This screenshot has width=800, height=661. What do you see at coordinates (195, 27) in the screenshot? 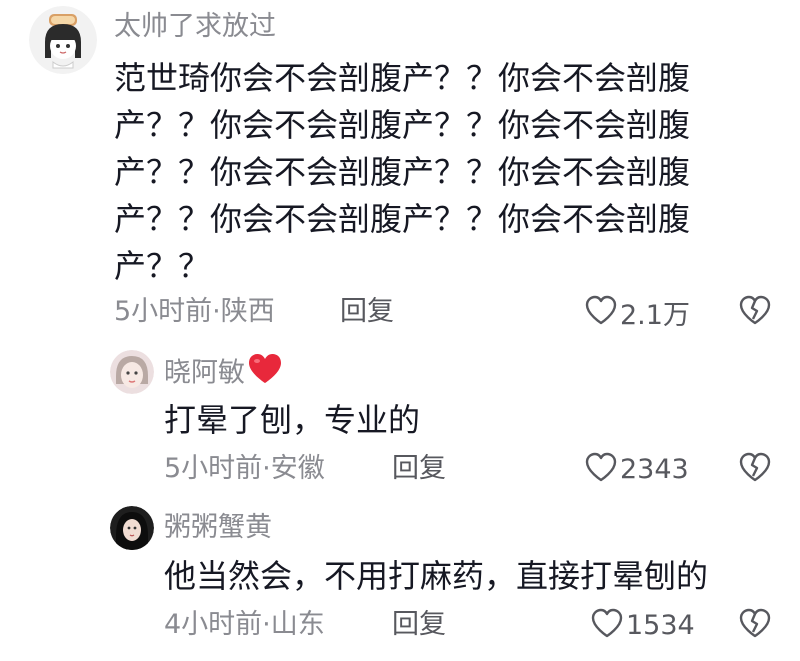
I see `username: 太帅了求放过` at bounding box center [195, 27].